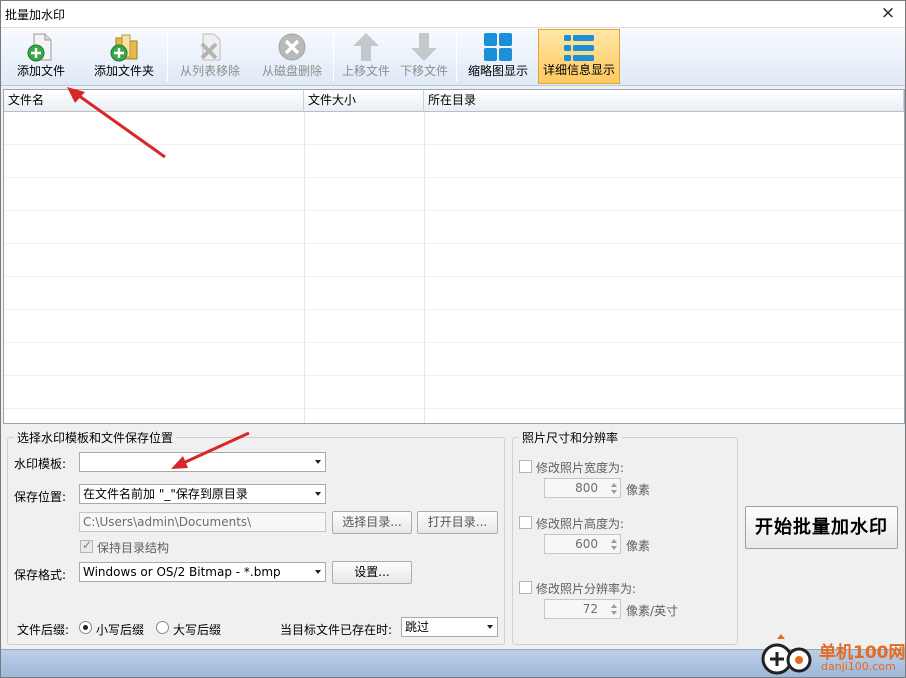  I want to click on delete-from-disk-button: 从磁盘删除, so click(292, 56).